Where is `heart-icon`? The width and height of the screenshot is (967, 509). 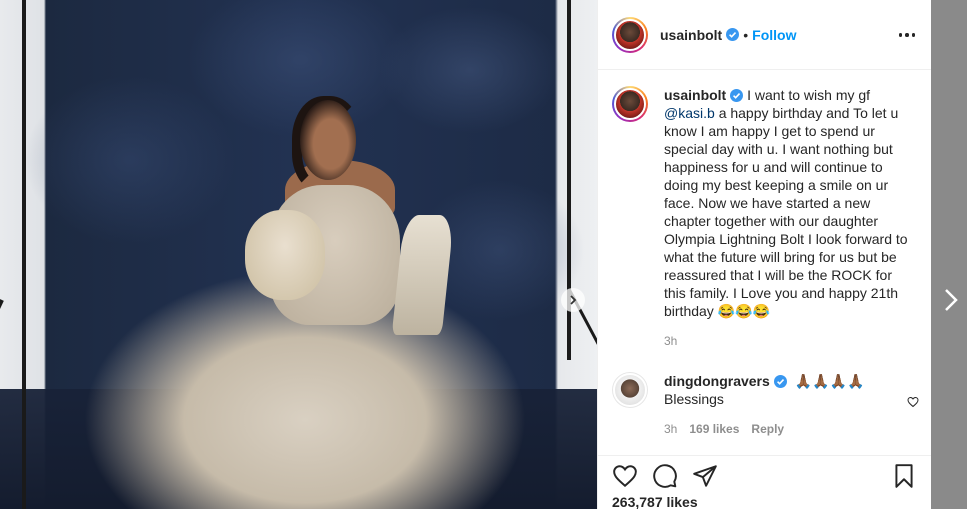 heart-icon is located at coordinates (625, 476).